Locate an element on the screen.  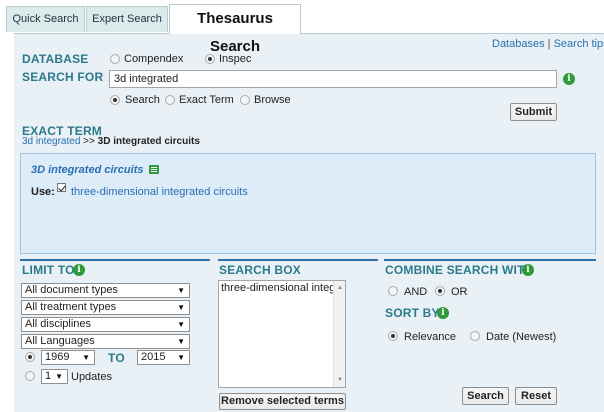
document-types-value: All document types is located at coordinates (71, 290).